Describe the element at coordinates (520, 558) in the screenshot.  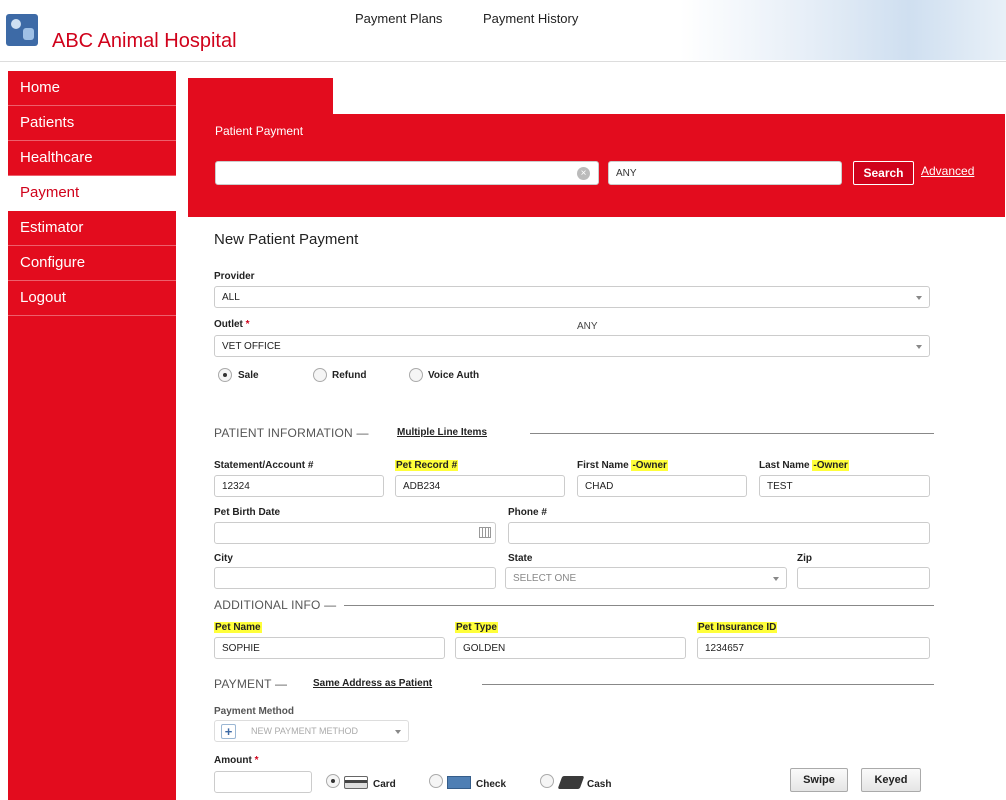
I see `state-label: State` at that location.